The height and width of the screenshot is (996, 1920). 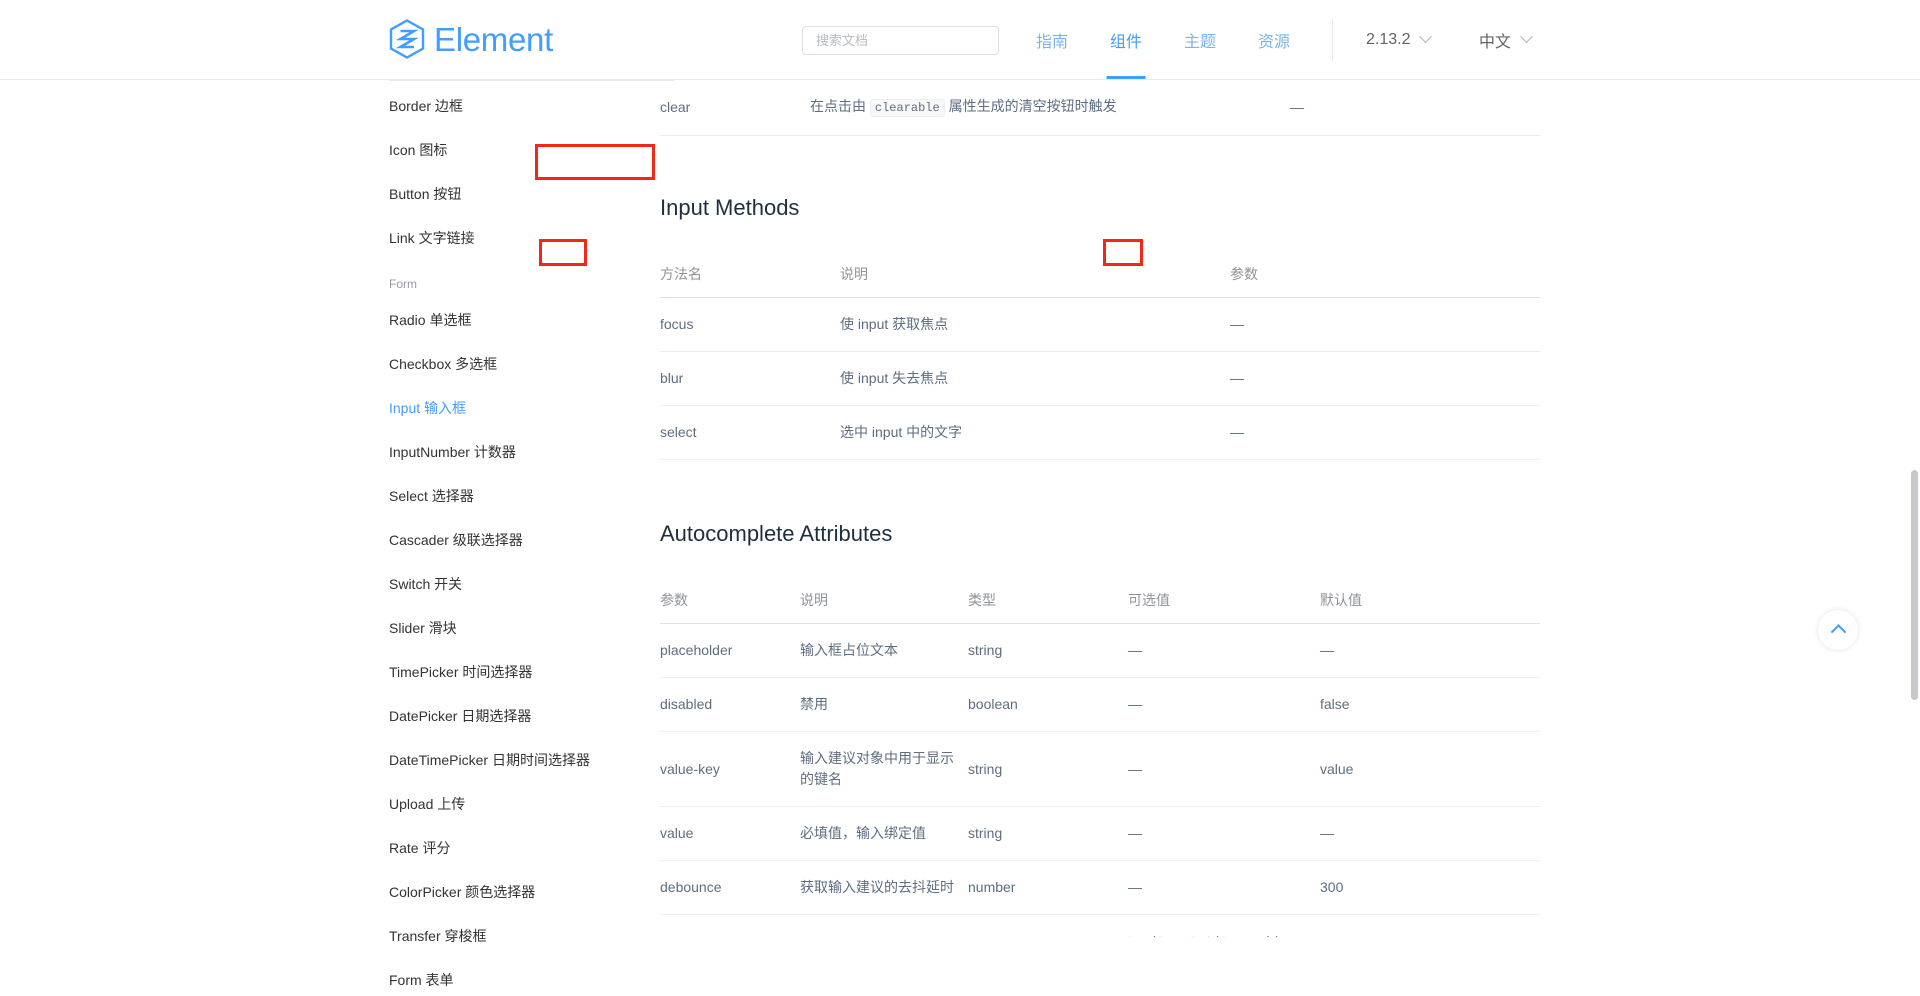 What do you see at coordinates (1048, 704) in the screenshot?
I see `attr-type-cell: boolean` at bounding box center [1048, 704].